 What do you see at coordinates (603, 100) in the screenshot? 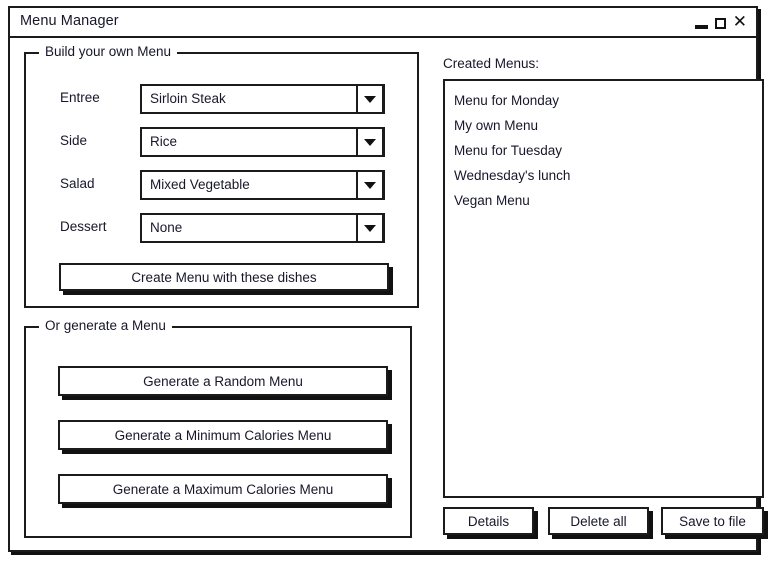
I see `list-item: Menu for Monday` at bounding box center [603, 100].